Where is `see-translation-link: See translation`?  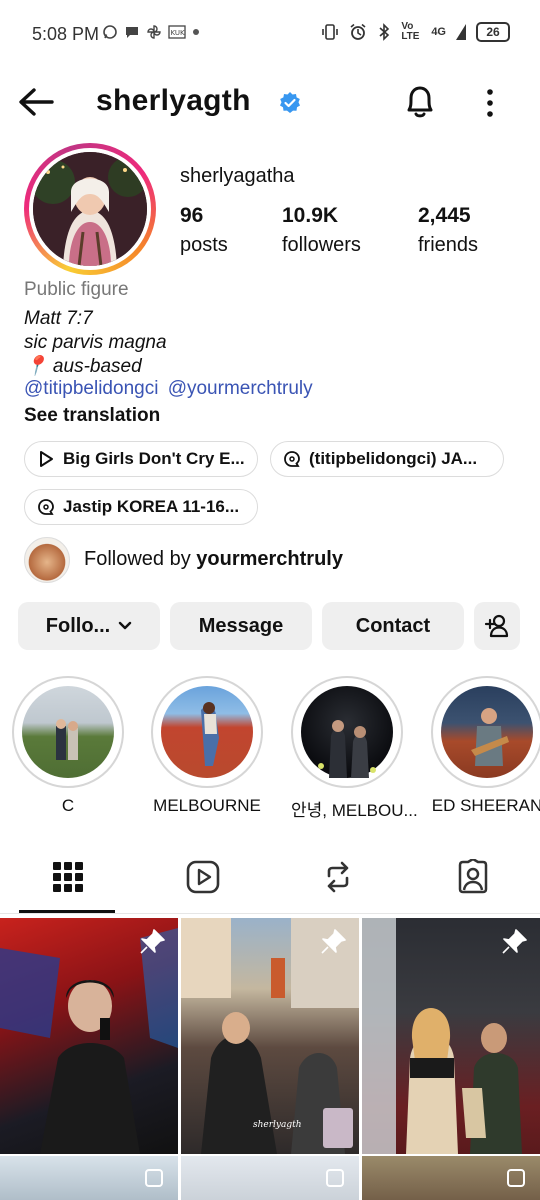
see-translation-link: See translation is located at coordinates (92, 416).